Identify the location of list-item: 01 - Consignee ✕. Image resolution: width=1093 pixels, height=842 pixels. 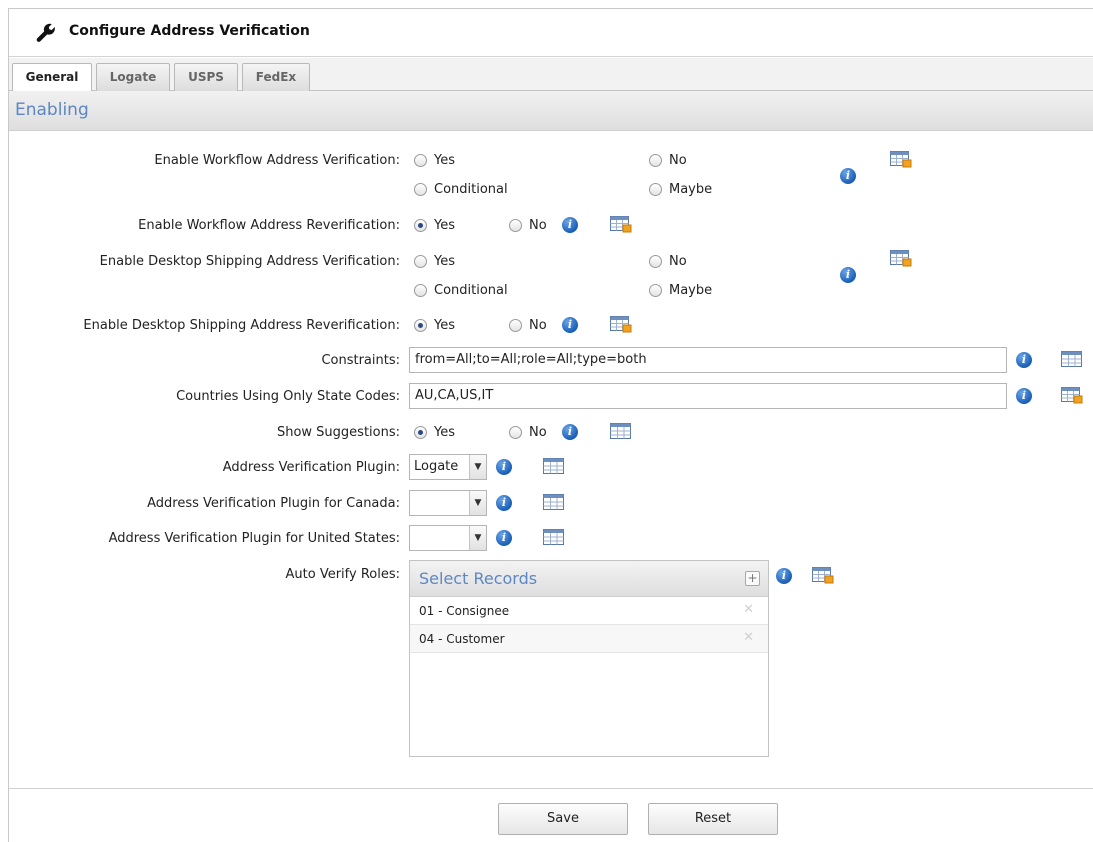
(589, 611).